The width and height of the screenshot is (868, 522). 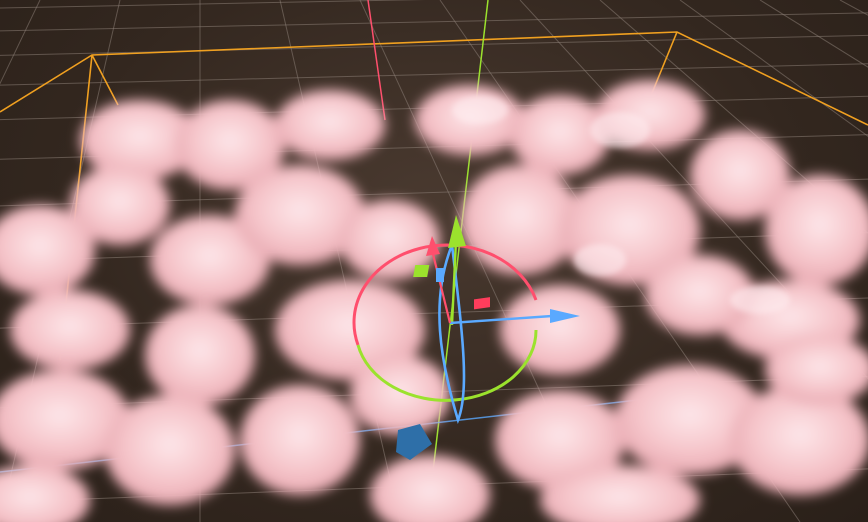 What do you see at coordinates (482, 303) in the screenshot?
I see `plane-handle-yz` at bounding box center [482, 303].